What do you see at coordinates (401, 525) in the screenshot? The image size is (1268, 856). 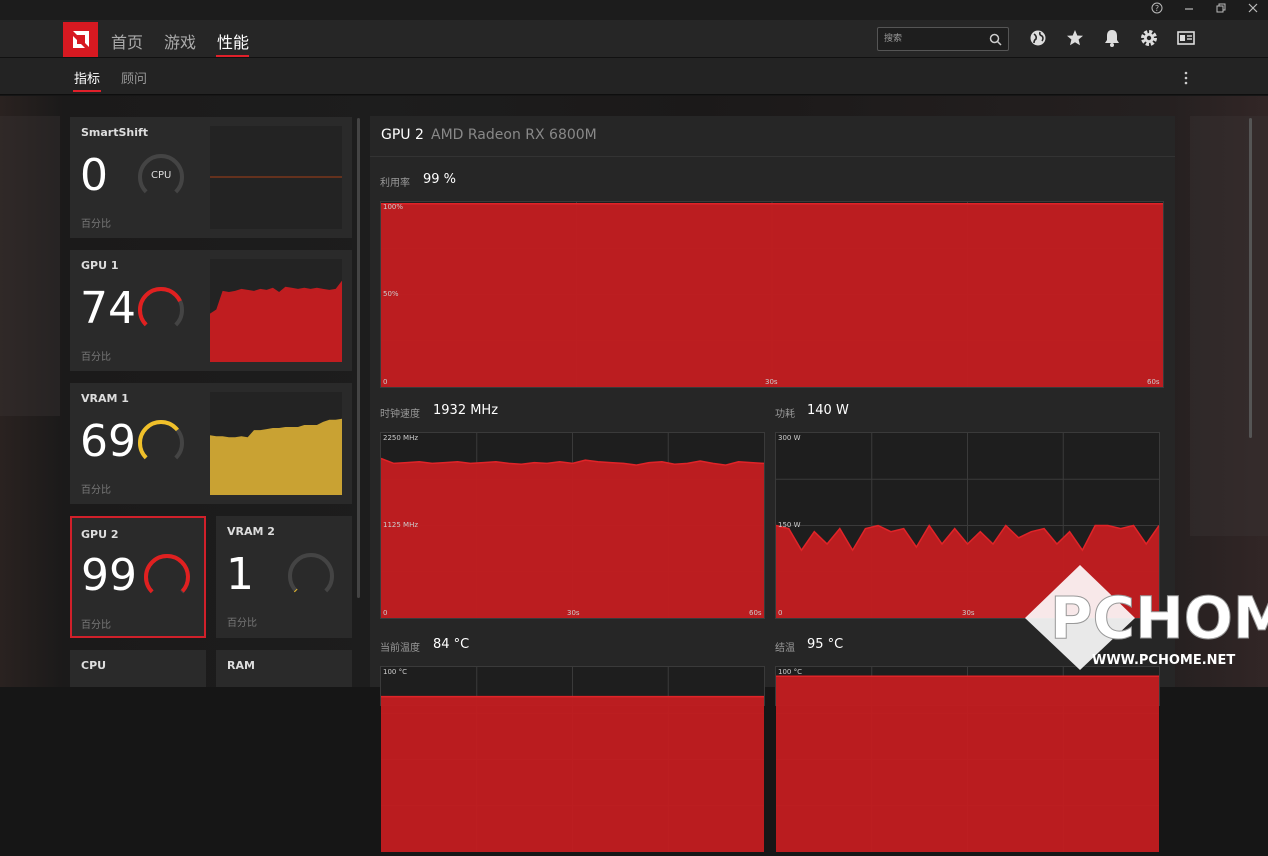 I see `axis-label: 1125 MHz` at bounding box center [401, 525].